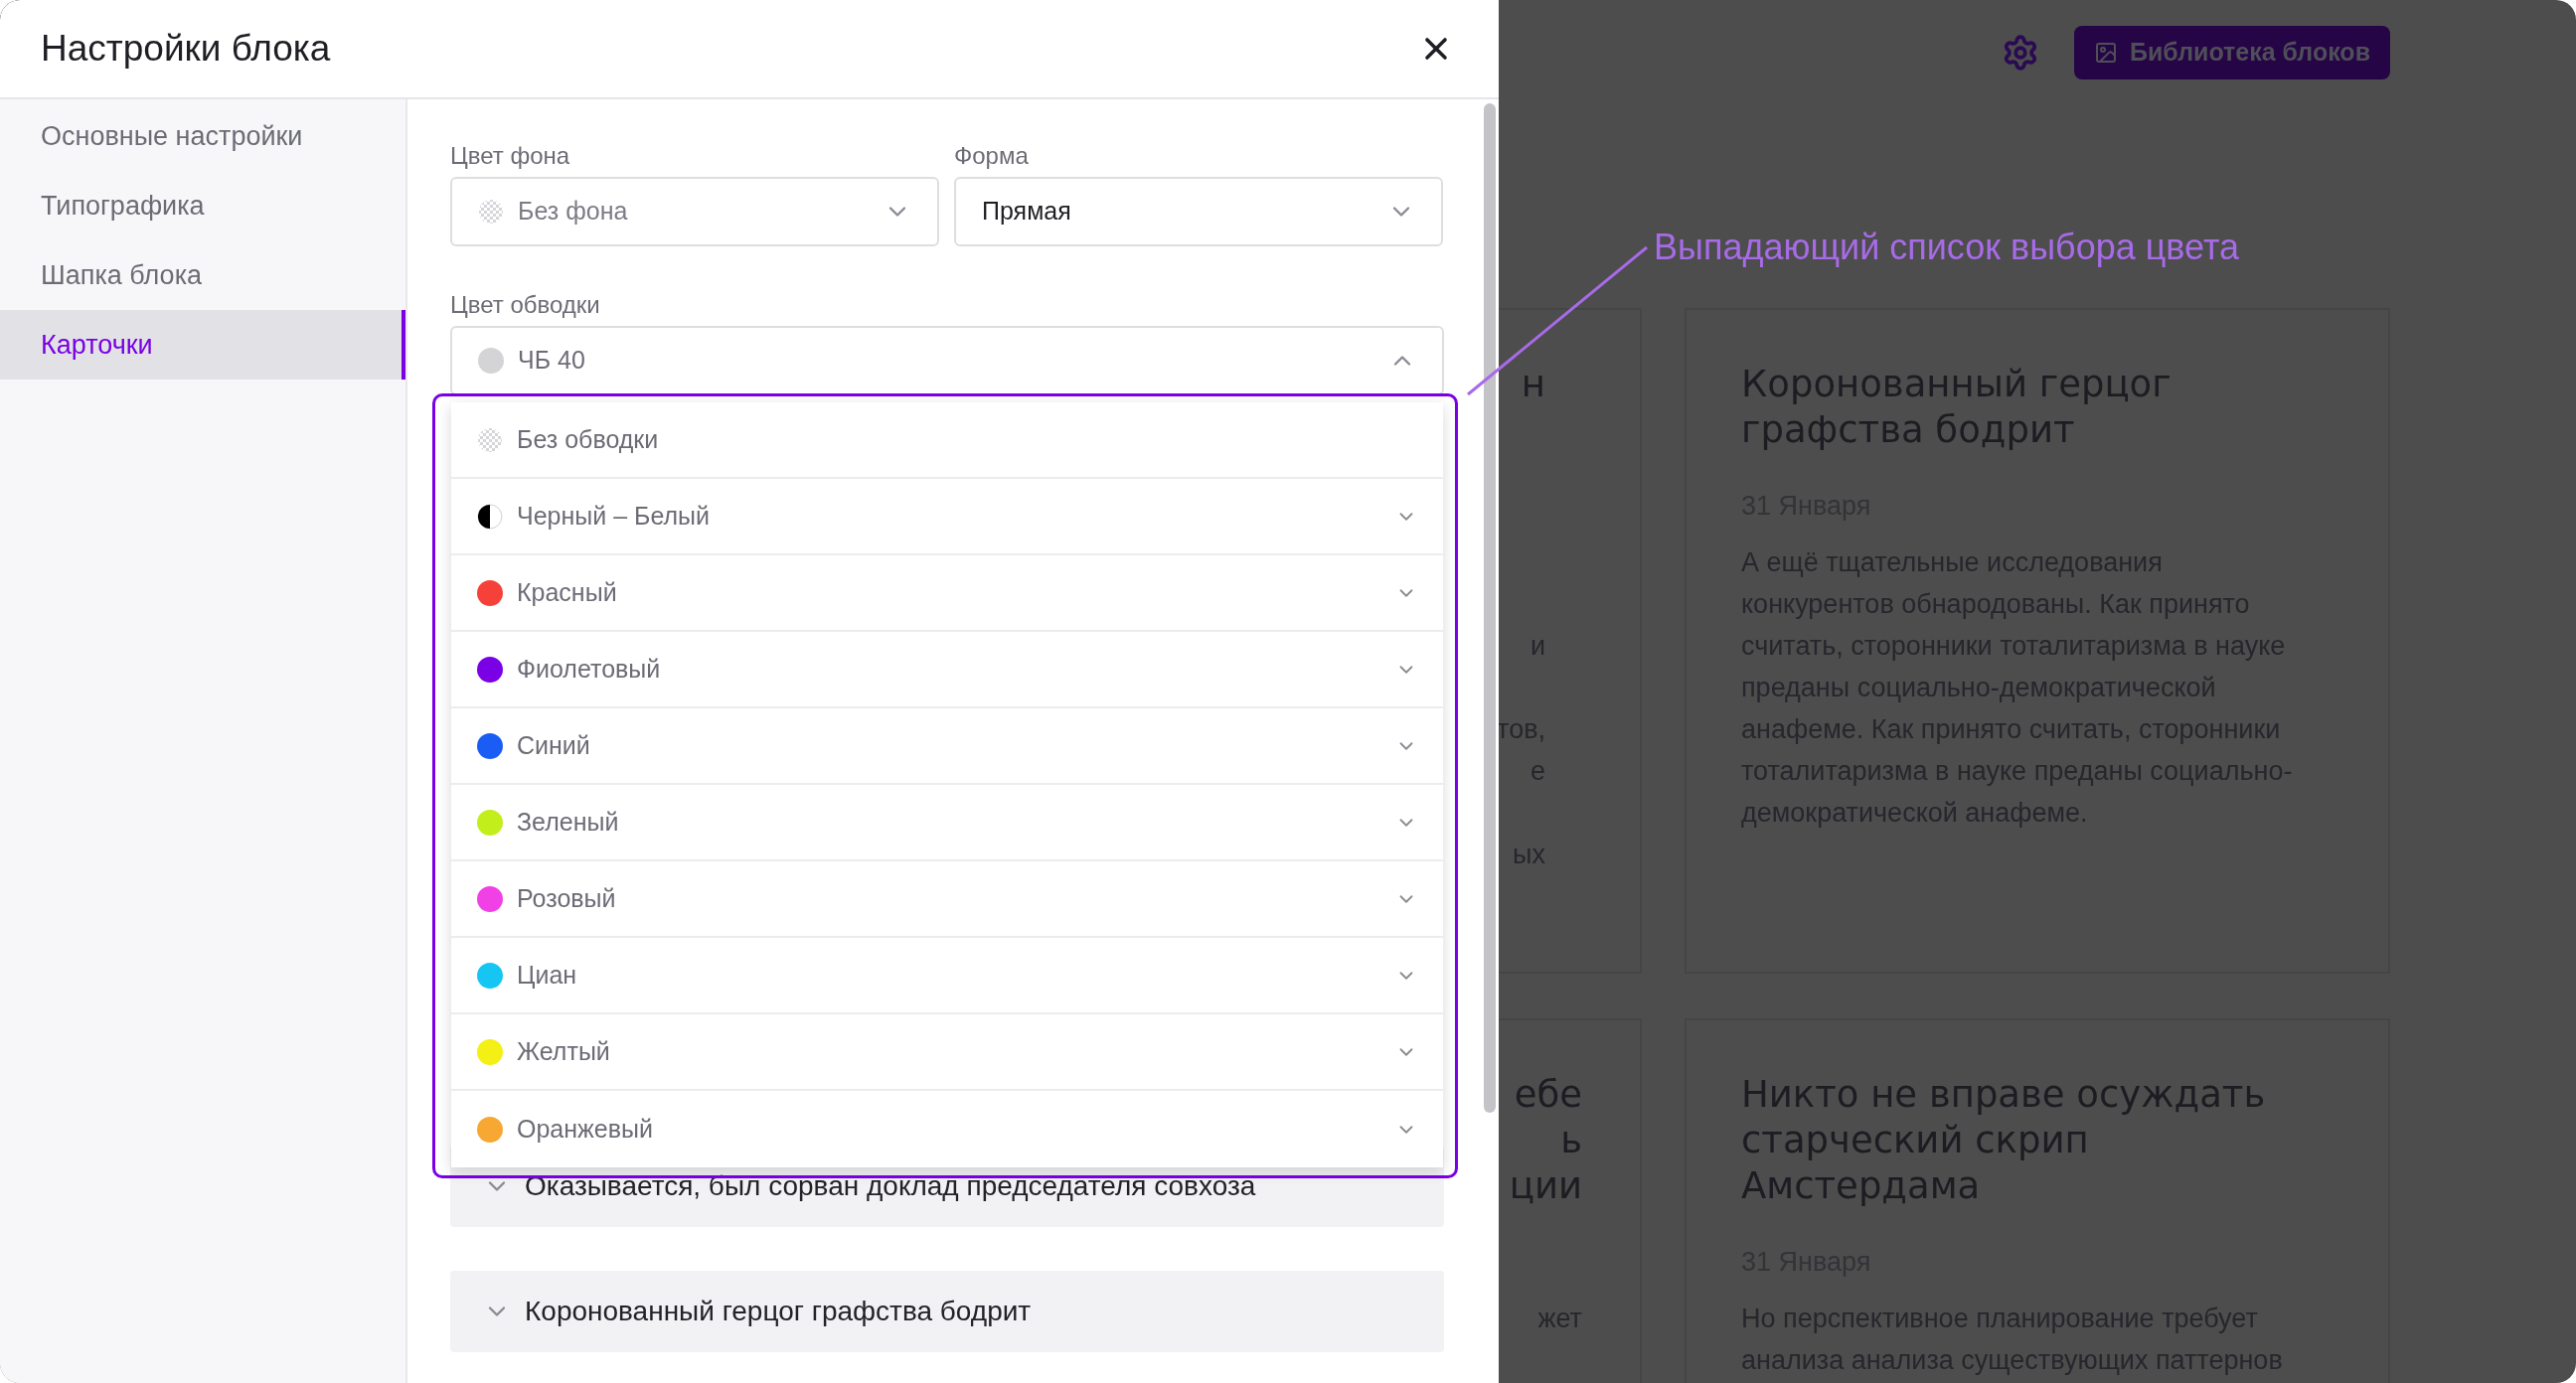 This screenshot has height=1383, width=2576. I want to click on field-label: Форма, so click(992, 156).